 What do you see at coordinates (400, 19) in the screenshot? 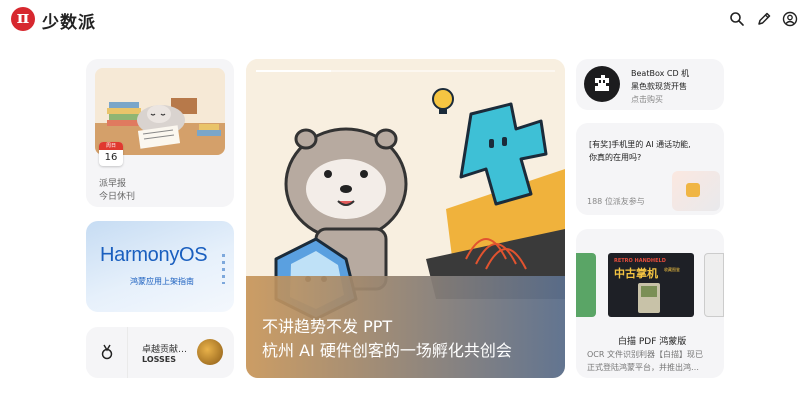
I see `top-header: π 少数派` at bounding box center [400, 19].